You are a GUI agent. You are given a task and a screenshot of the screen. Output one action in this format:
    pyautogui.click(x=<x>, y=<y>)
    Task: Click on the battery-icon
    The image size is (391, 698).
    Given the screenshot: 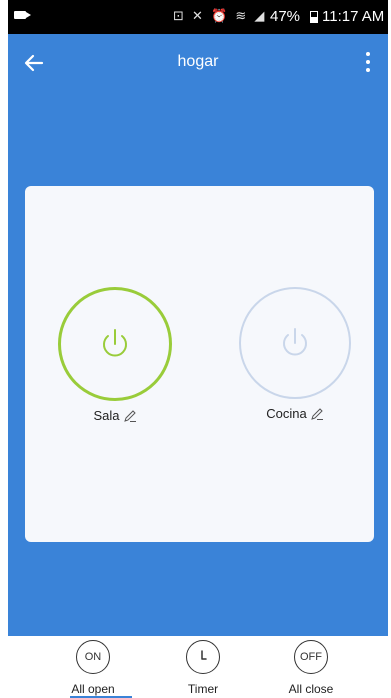 What is the action you would take?
    pyautogui.click(x=314, y=17)
    